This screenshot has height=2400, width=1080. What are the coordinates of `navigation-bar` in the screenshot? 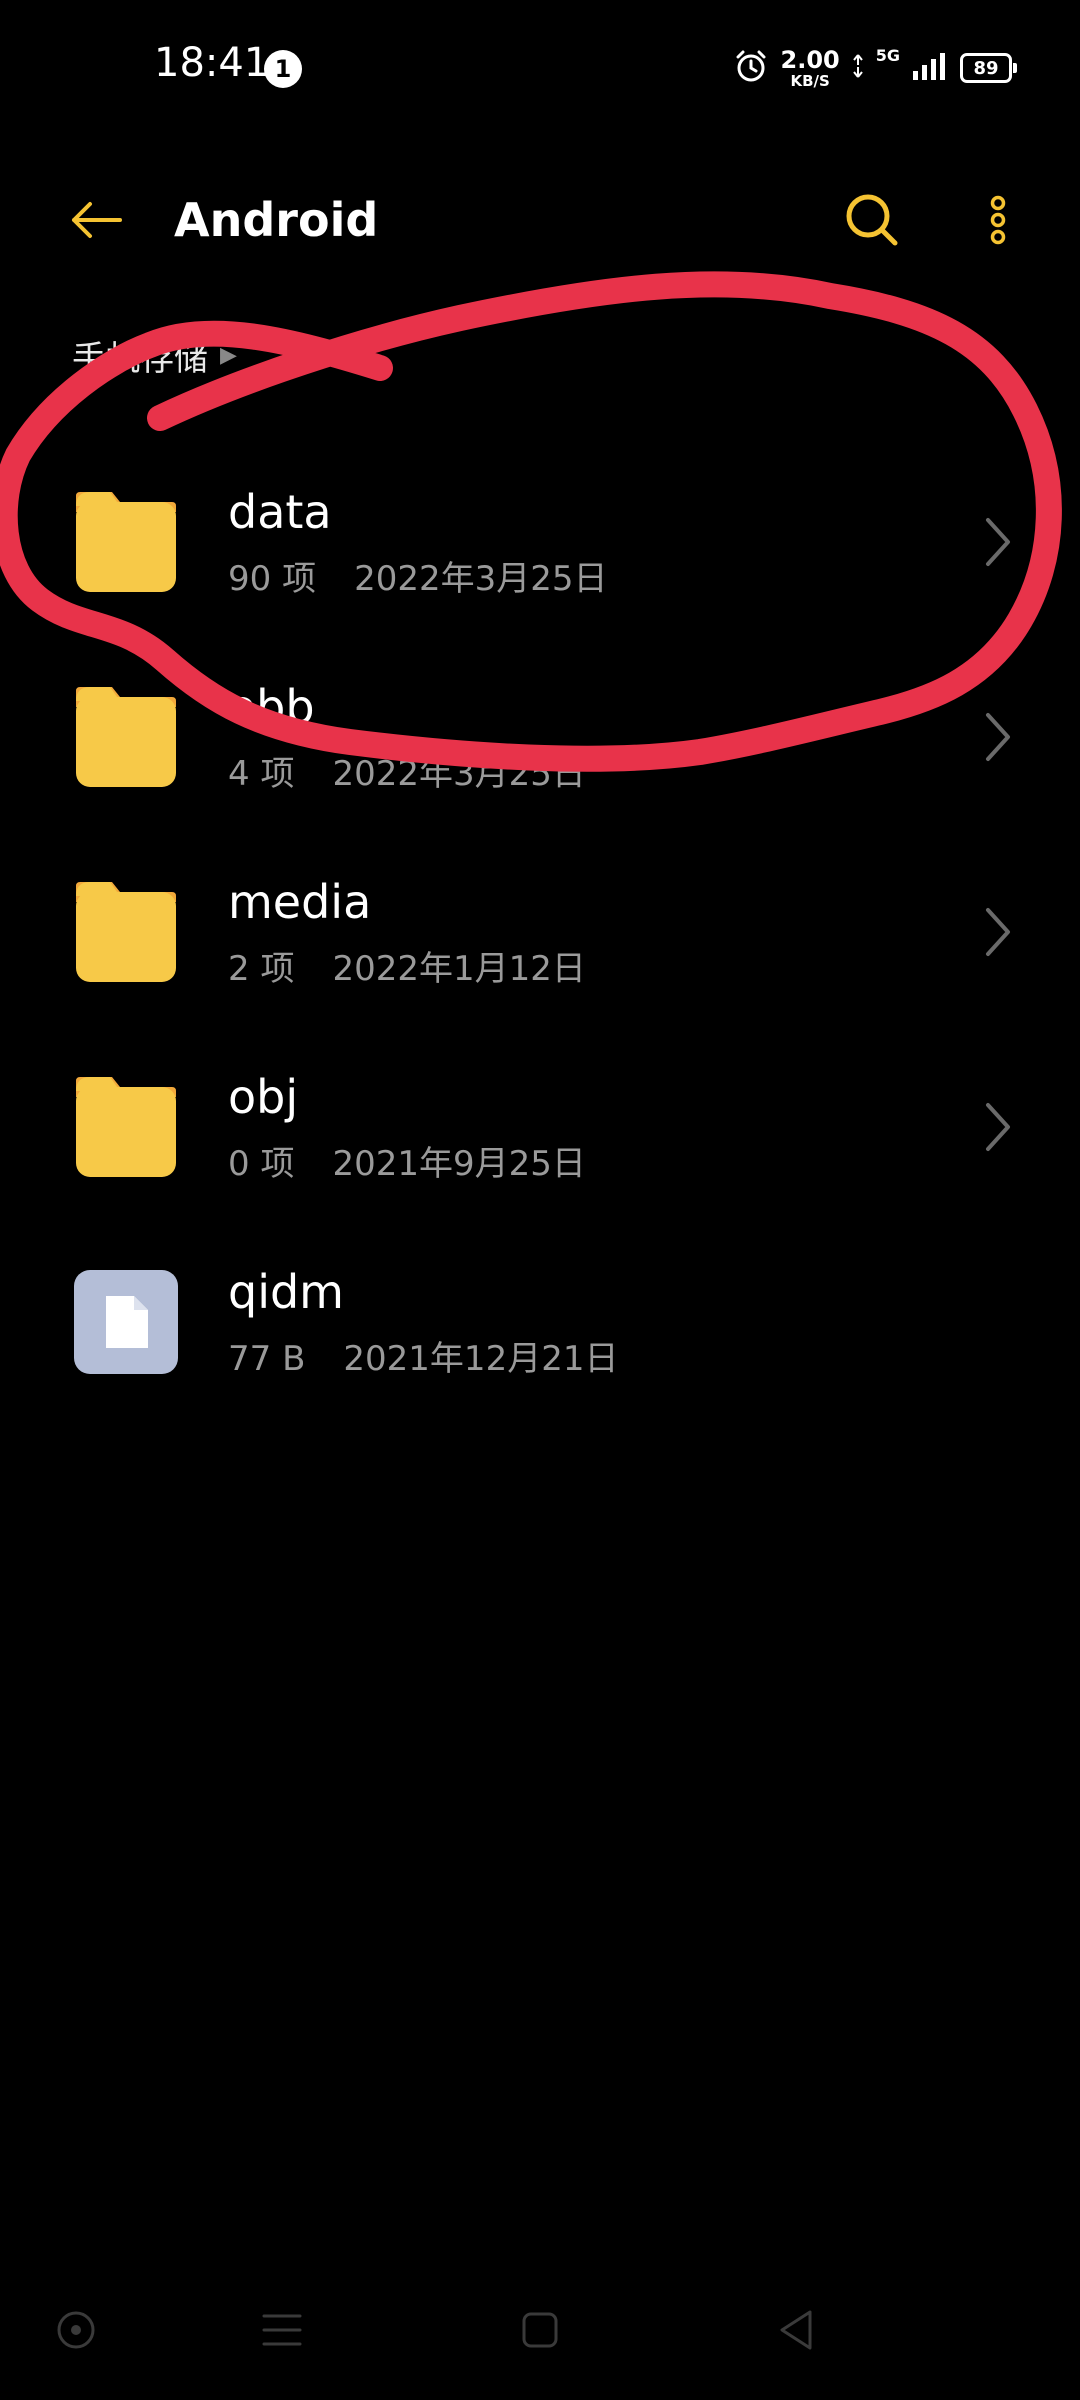 It's located at (540, 2330).